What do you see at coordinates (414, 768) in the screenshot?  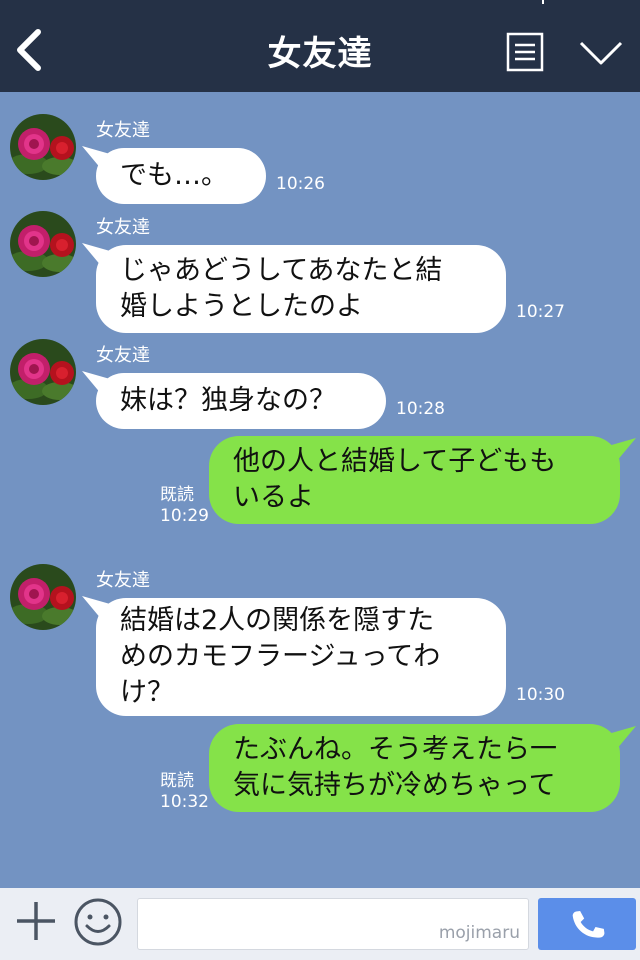 I see `message-bubble: たぶんね。そう考えたら一 気に気持ちが冷めちゃって` at bounding box center [414, 768].